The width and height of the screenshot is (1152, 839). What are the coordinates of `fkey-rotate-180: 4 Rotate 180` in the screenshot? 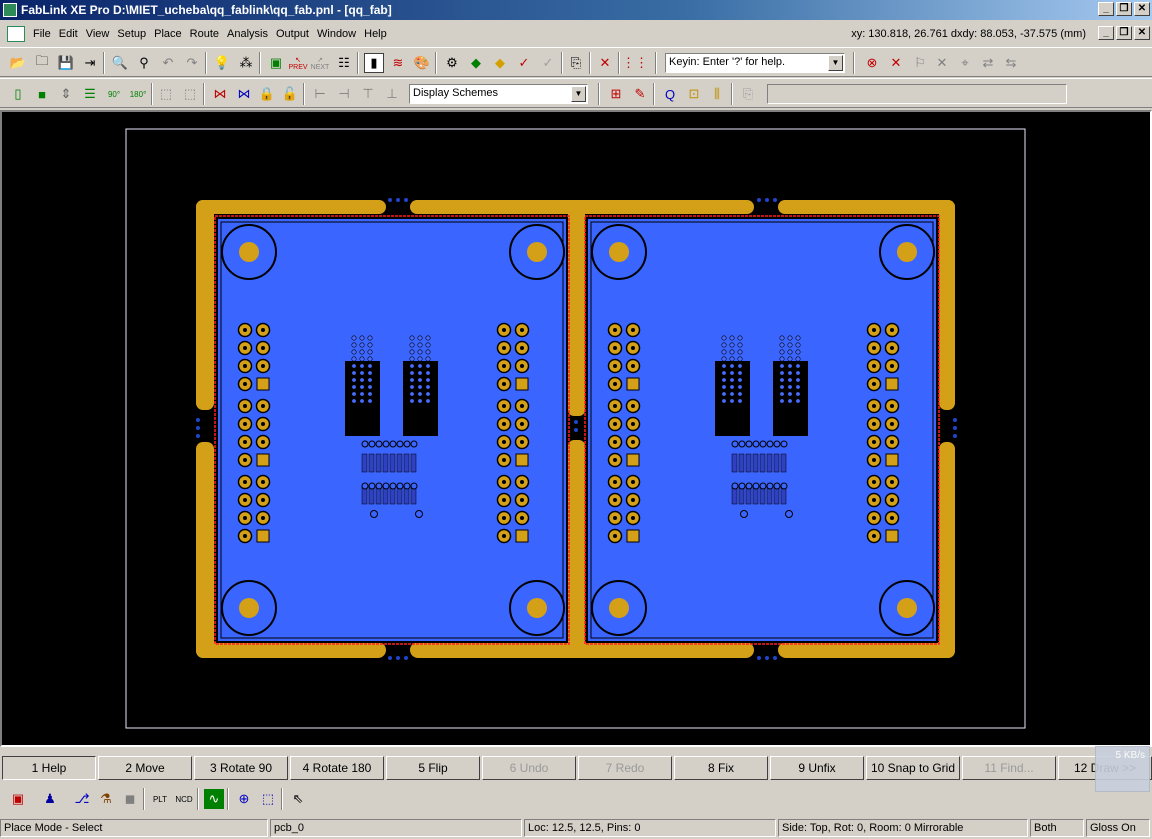 It's located at (337, 768).